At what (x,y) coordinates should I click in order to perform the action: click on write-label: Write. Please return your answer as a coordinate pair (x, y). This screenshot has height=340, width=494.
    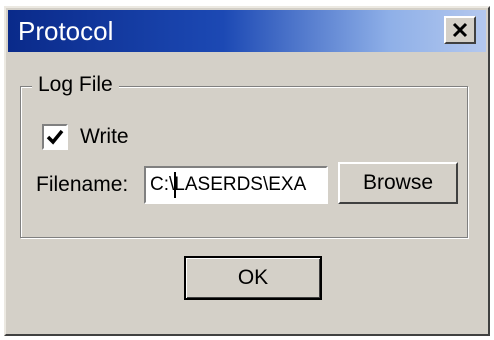
    Looking at the image, I should click on (104, 137).